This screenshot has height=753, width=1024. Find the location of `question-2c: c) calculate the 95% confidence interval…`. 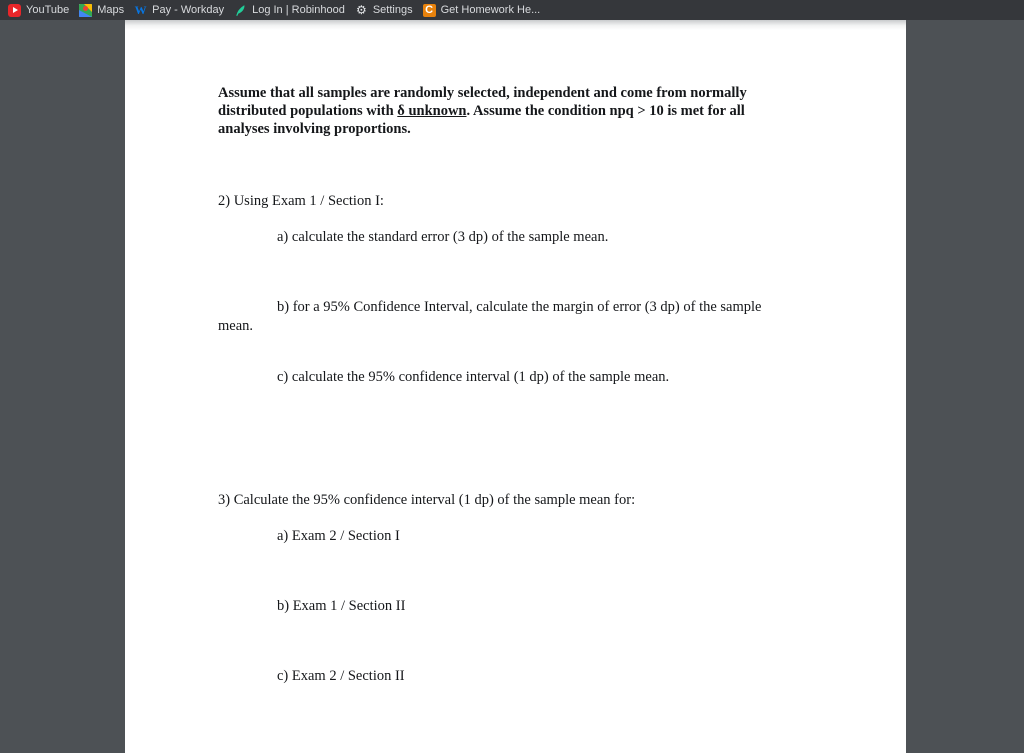

question-2c: c) calculate the 95% confidence interval… is located at coordinates (473, 377).